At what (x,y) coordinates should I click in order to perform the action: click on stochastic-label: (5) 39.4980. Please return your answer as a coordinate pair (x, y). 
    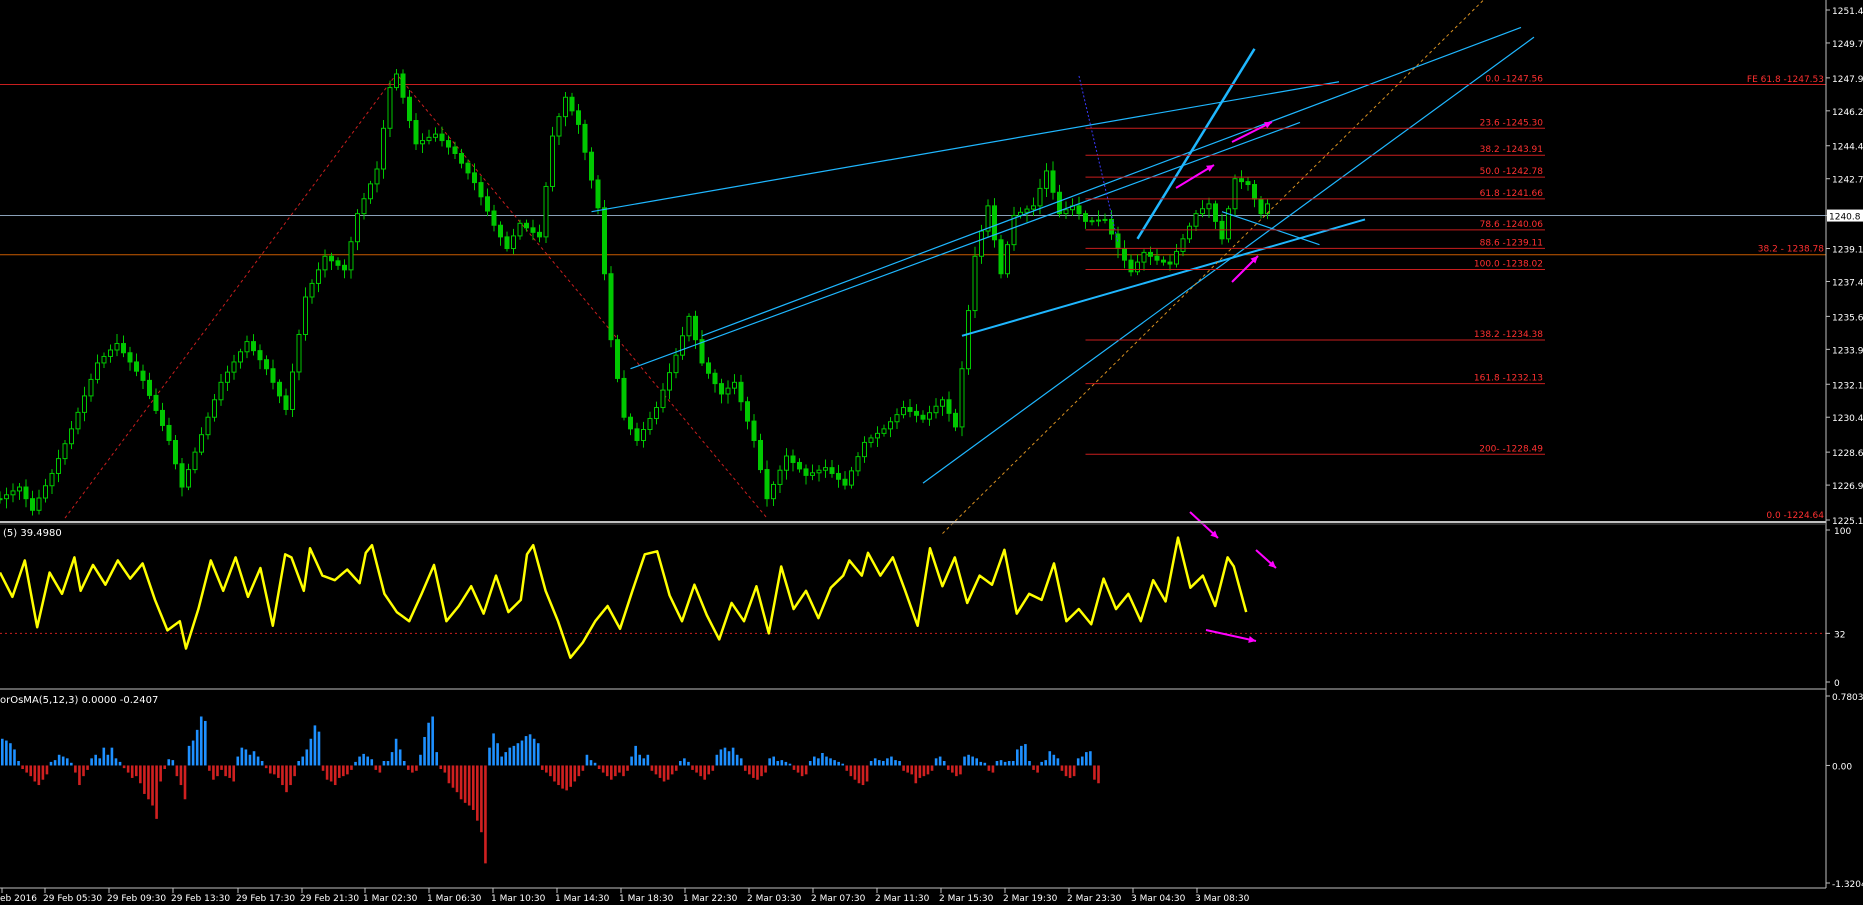
    Looking at the image, I should click on (32, 533).